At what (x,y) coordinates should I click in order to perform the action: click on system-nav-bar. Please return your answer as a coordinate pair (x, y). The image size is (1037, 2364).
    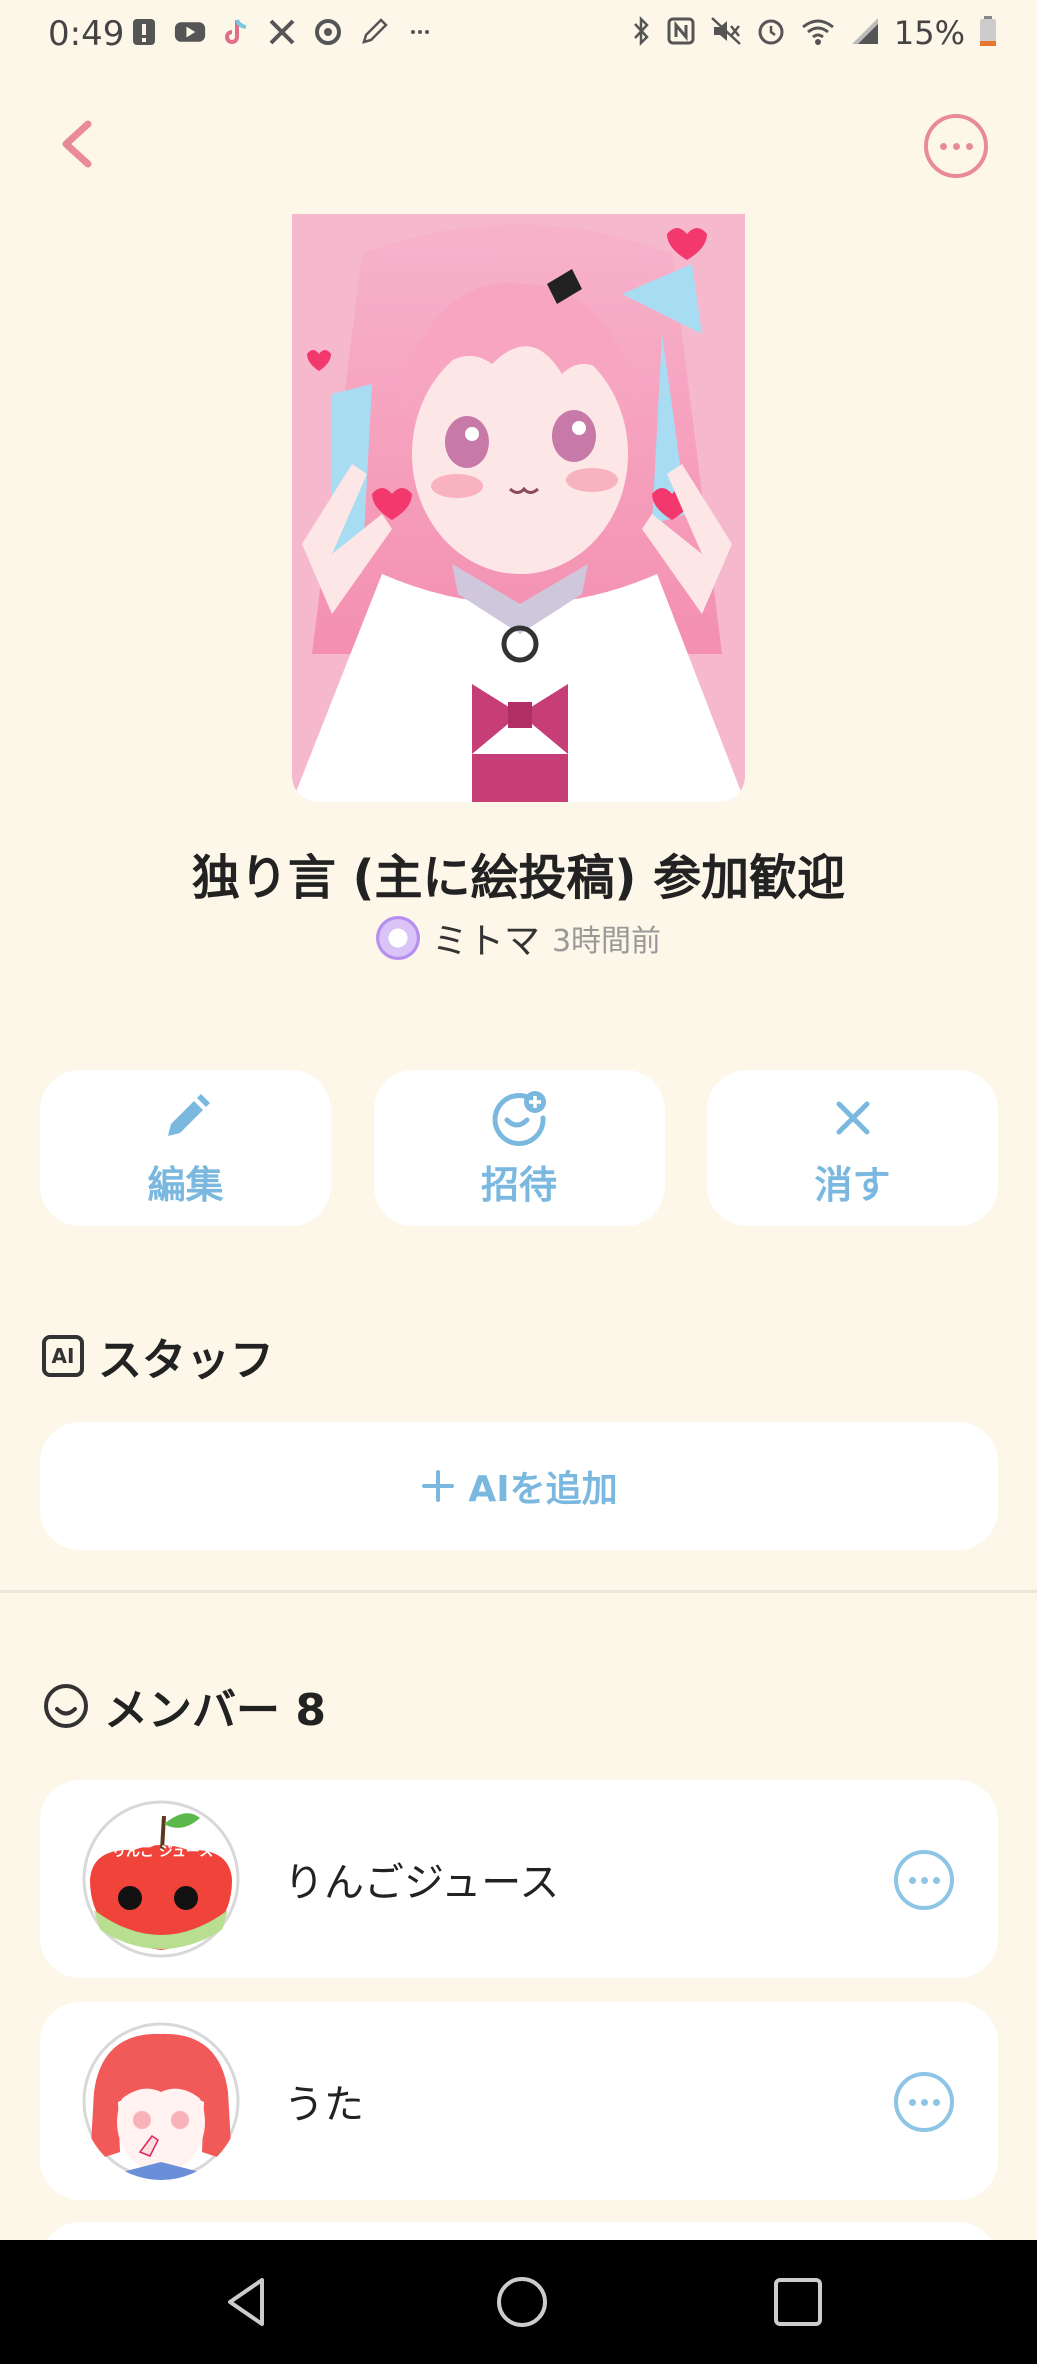
    Looking at the image, I should click on (518, 2302).